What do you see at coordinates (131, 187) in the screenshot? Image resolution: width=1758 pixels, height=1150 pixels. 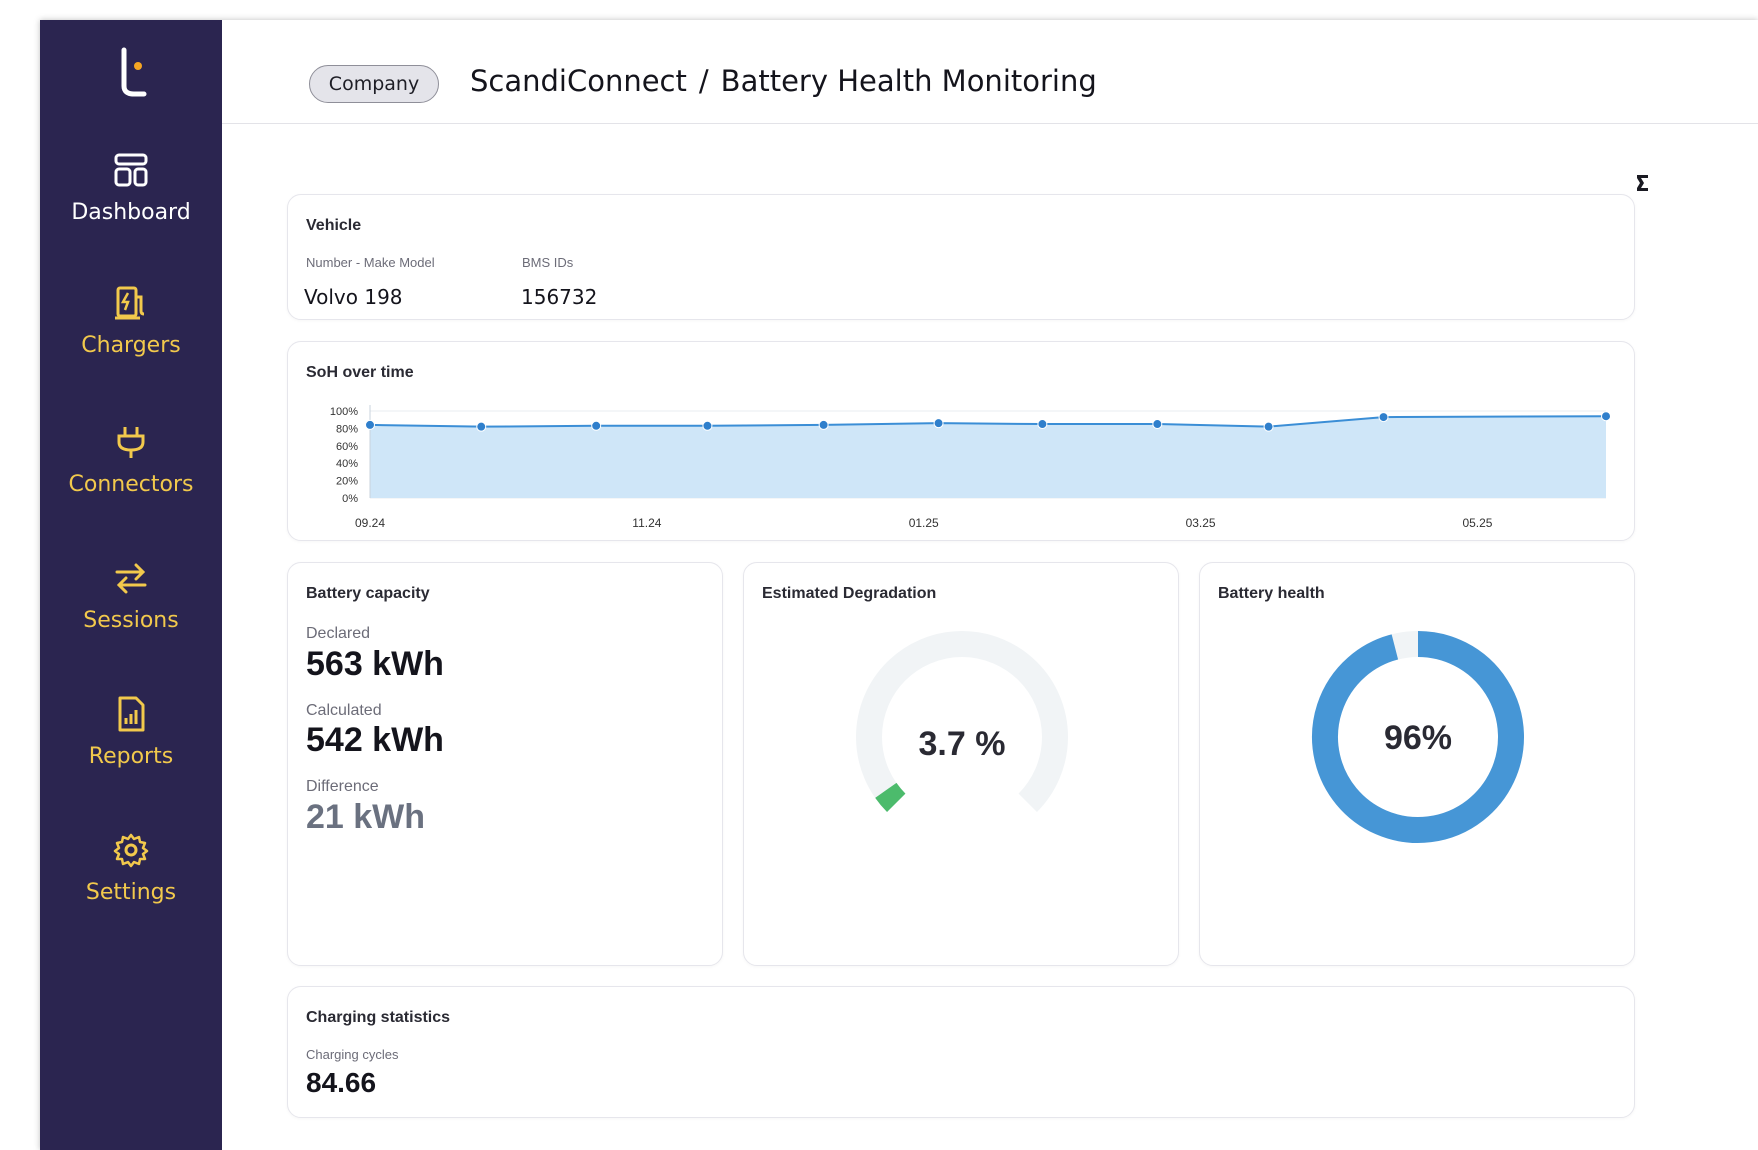 I see `sidebar-item-dashboard: Dashboard` at bounding box center [131, 187].